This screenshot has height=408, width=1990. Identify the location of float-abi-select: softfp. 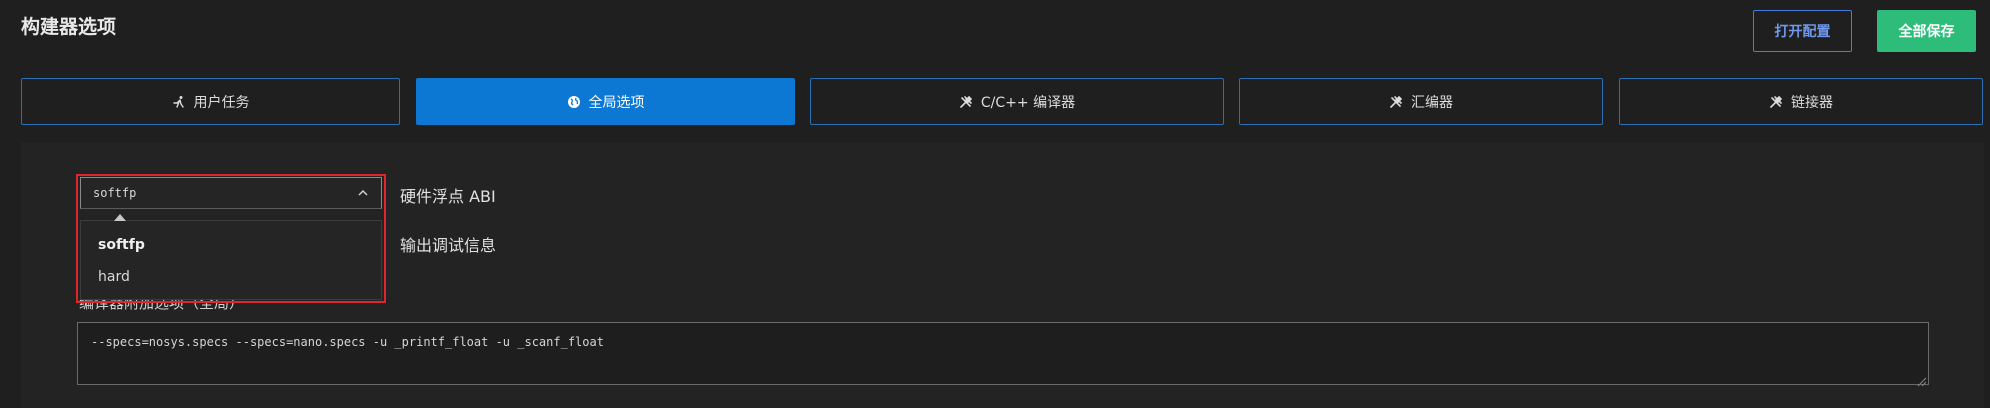
(231, 193).